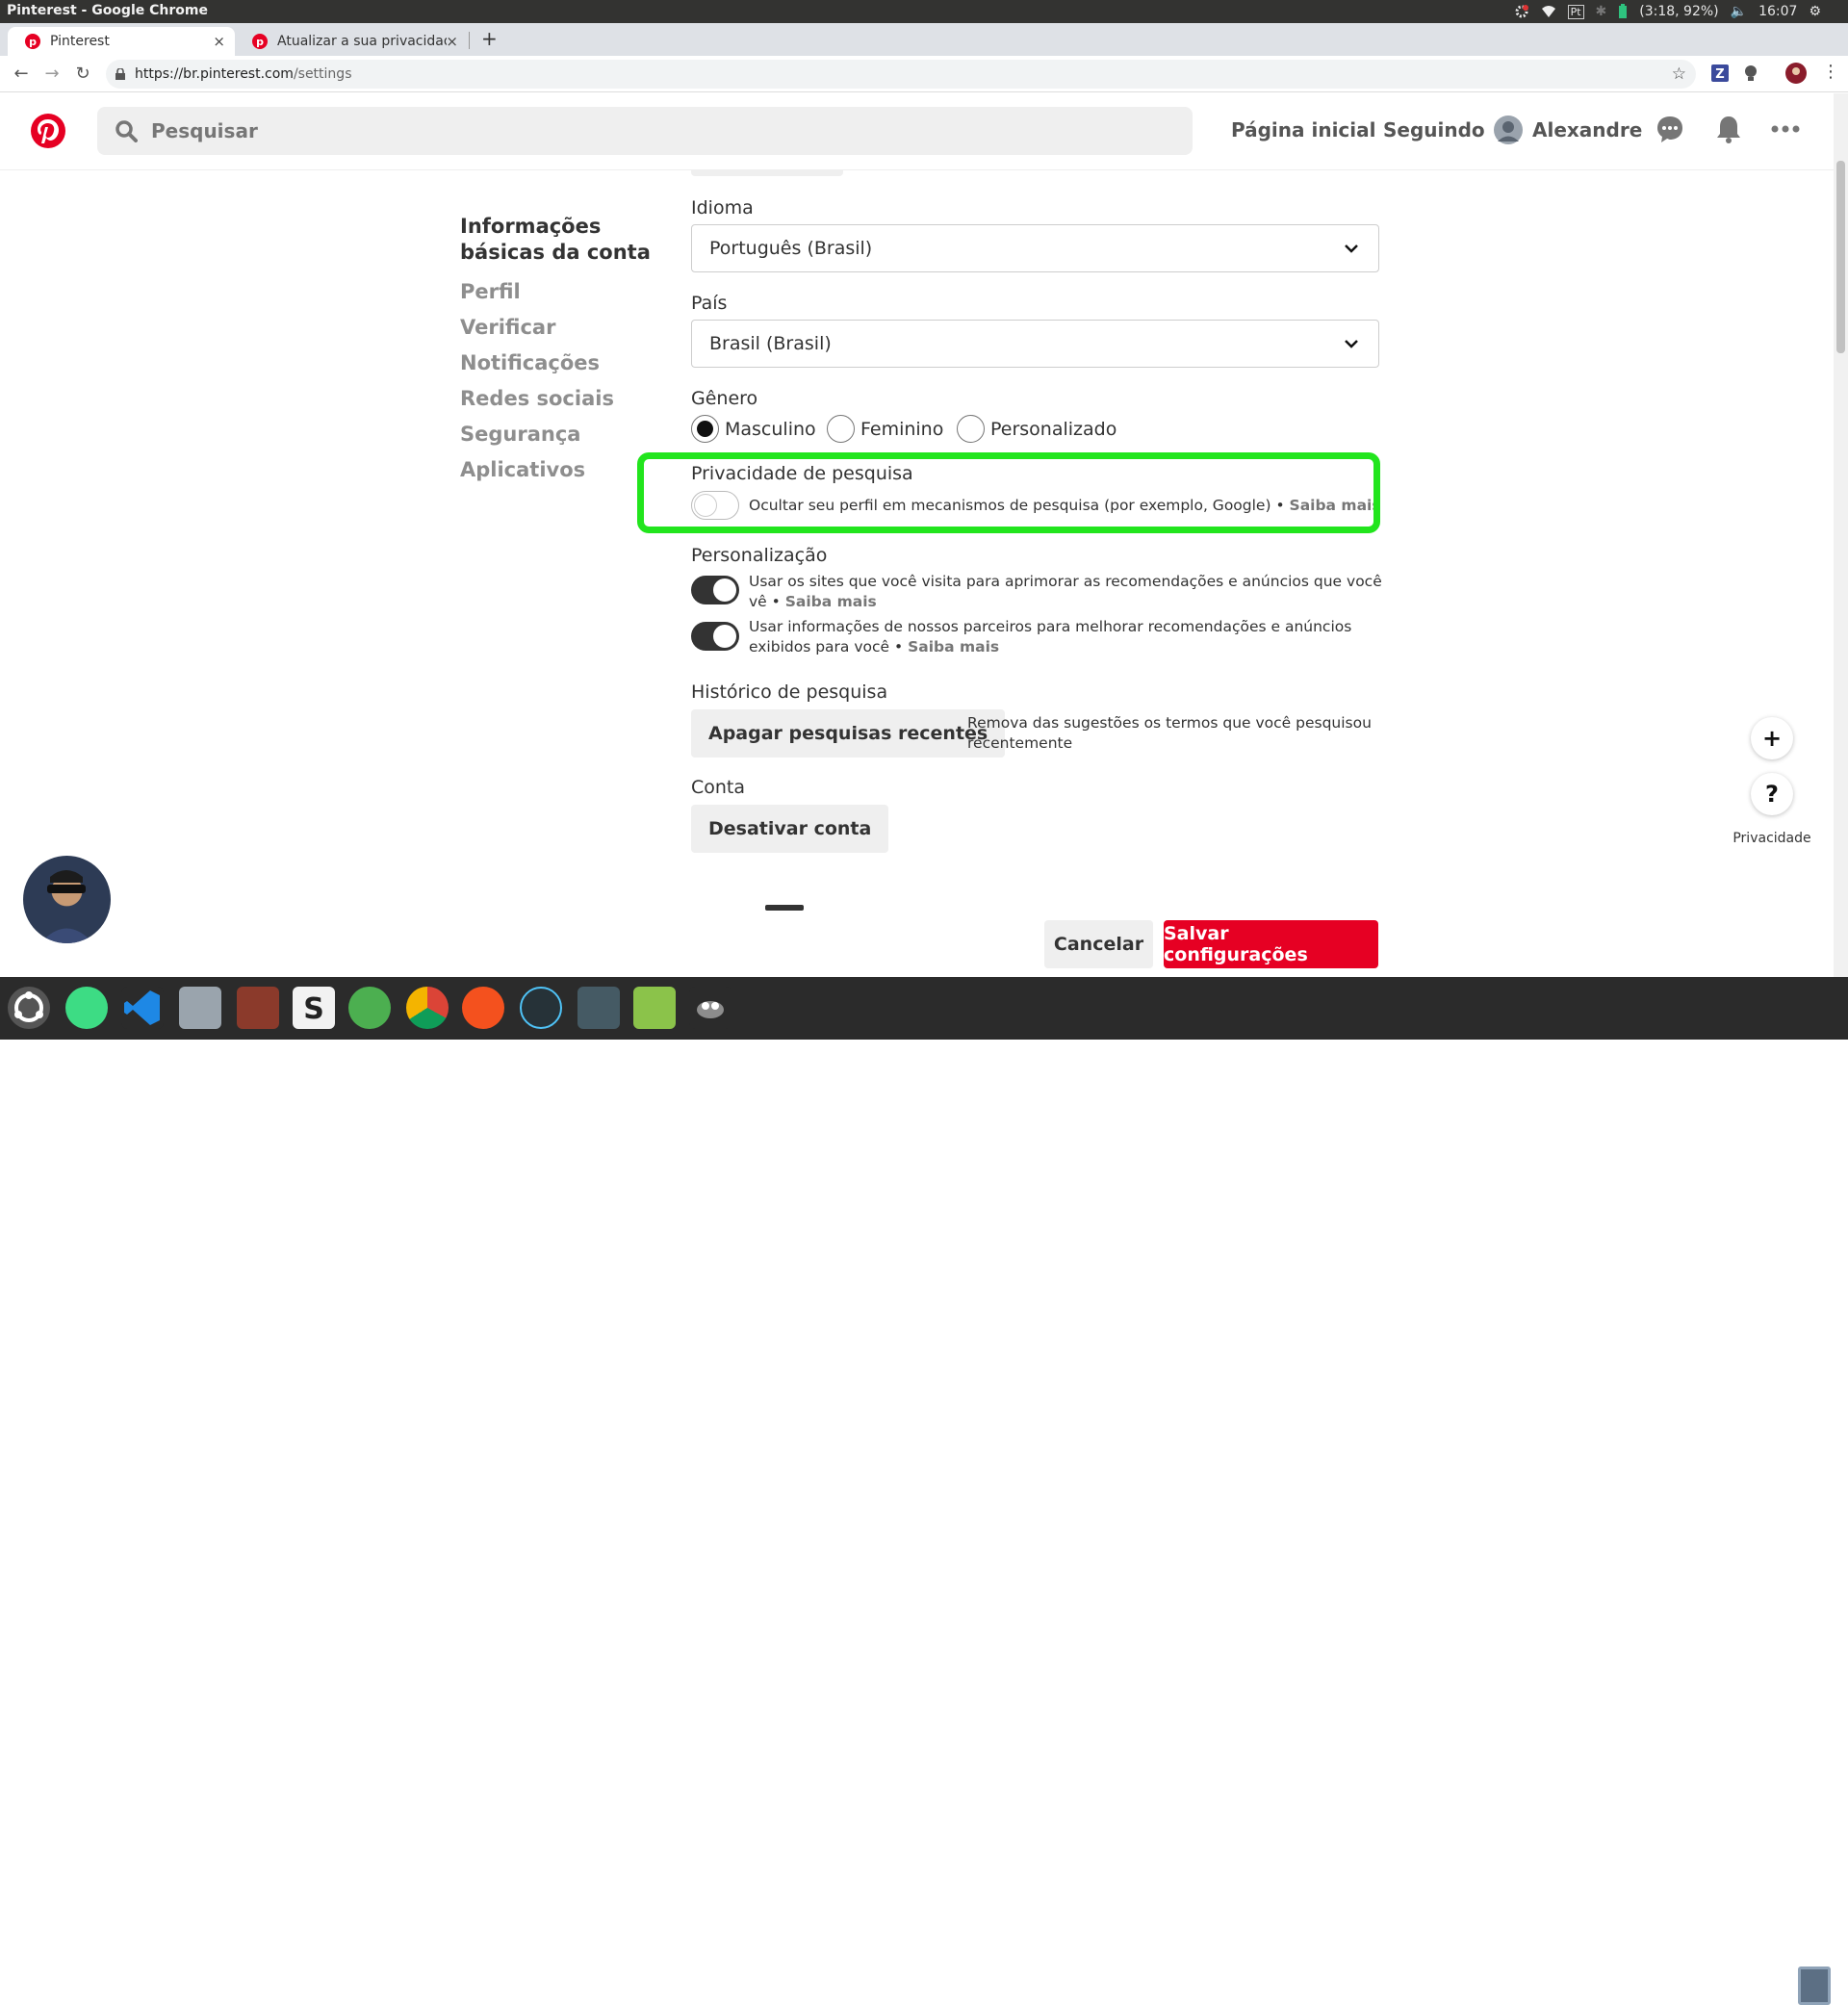 This screenshot has width=1848, height=2005. I want to click on clear-recent-searches-button: Apagar pesquisas recentes, so click(848, 733).